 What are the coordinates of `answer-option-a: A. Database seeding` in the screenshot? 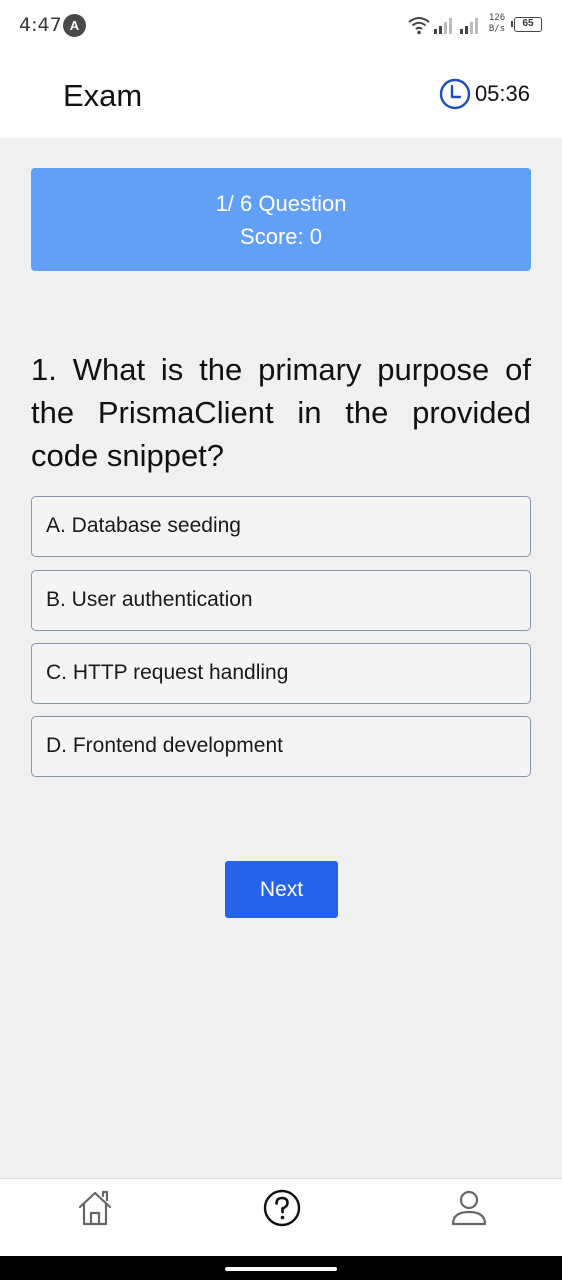 It's located at (281, 526).